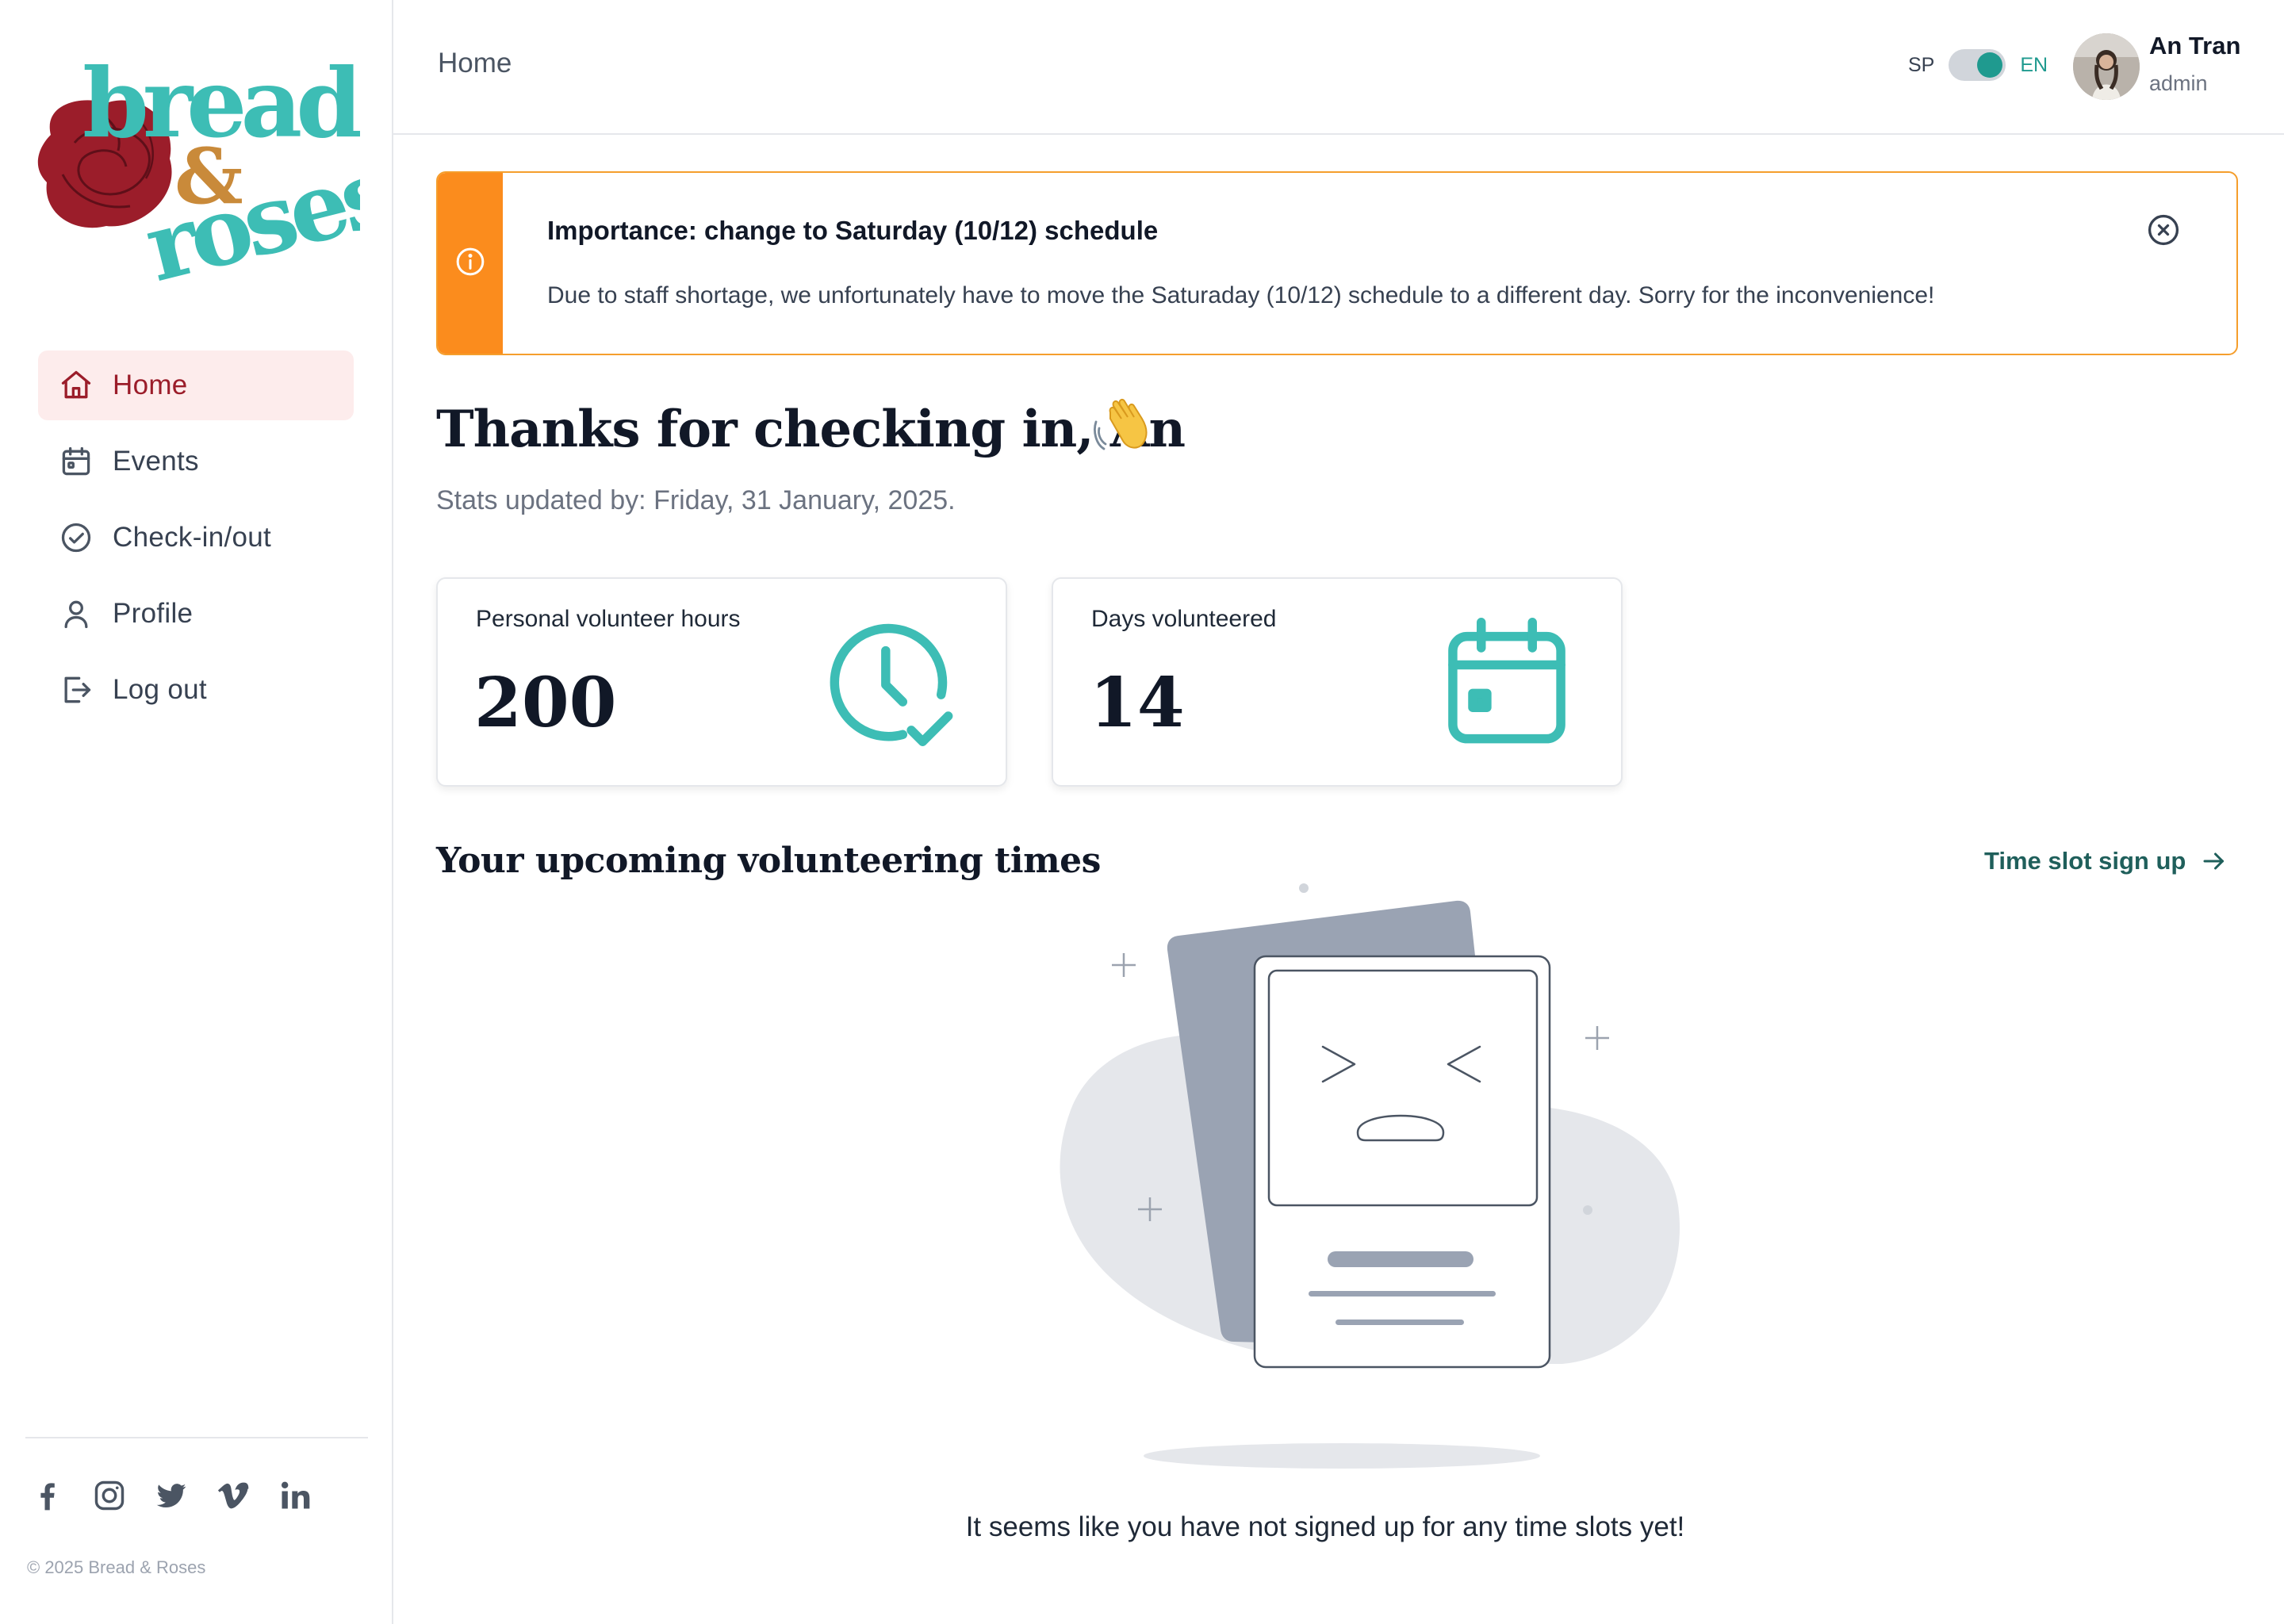  Describe the element at coordinates (1990, 65) in the screenshot. I see `toggle-knob` at that location.